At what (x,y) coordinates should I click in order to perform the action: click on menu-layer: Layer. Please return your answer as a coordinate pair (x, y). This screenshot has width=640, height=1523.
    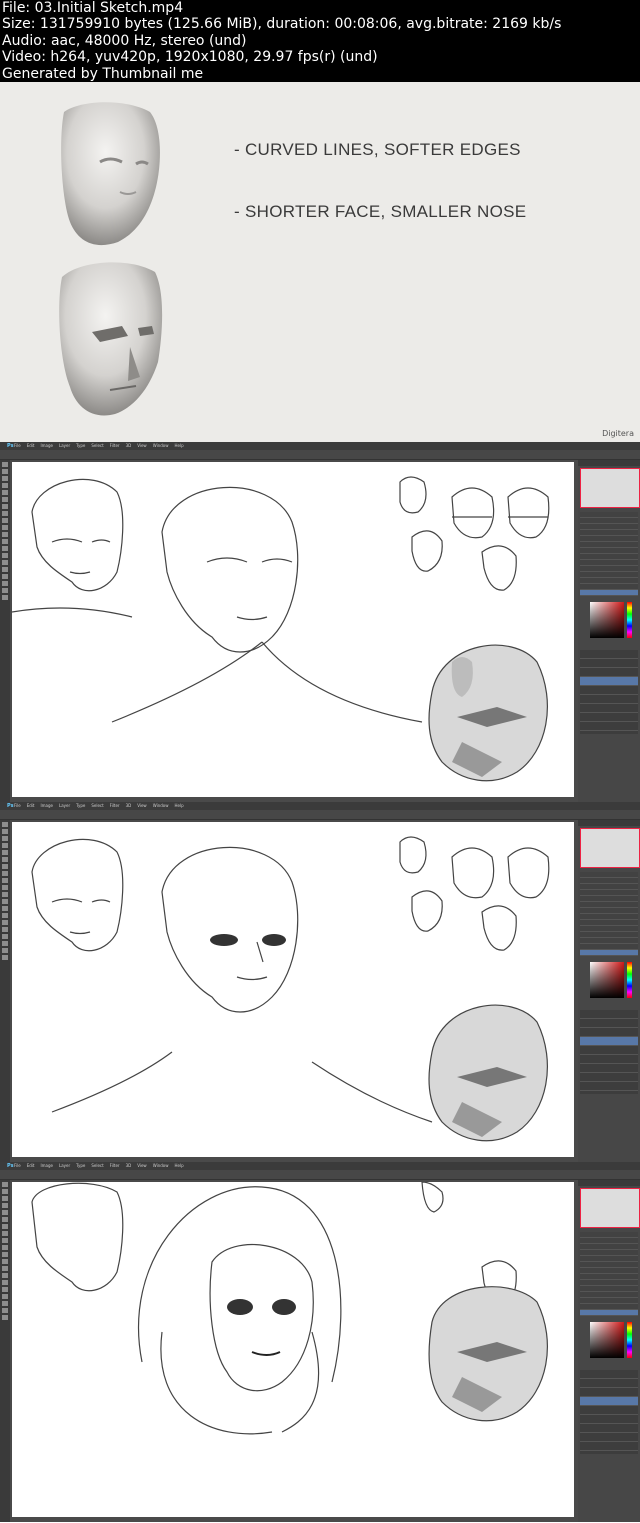
    Looking at the image, I should click on (64, 806).